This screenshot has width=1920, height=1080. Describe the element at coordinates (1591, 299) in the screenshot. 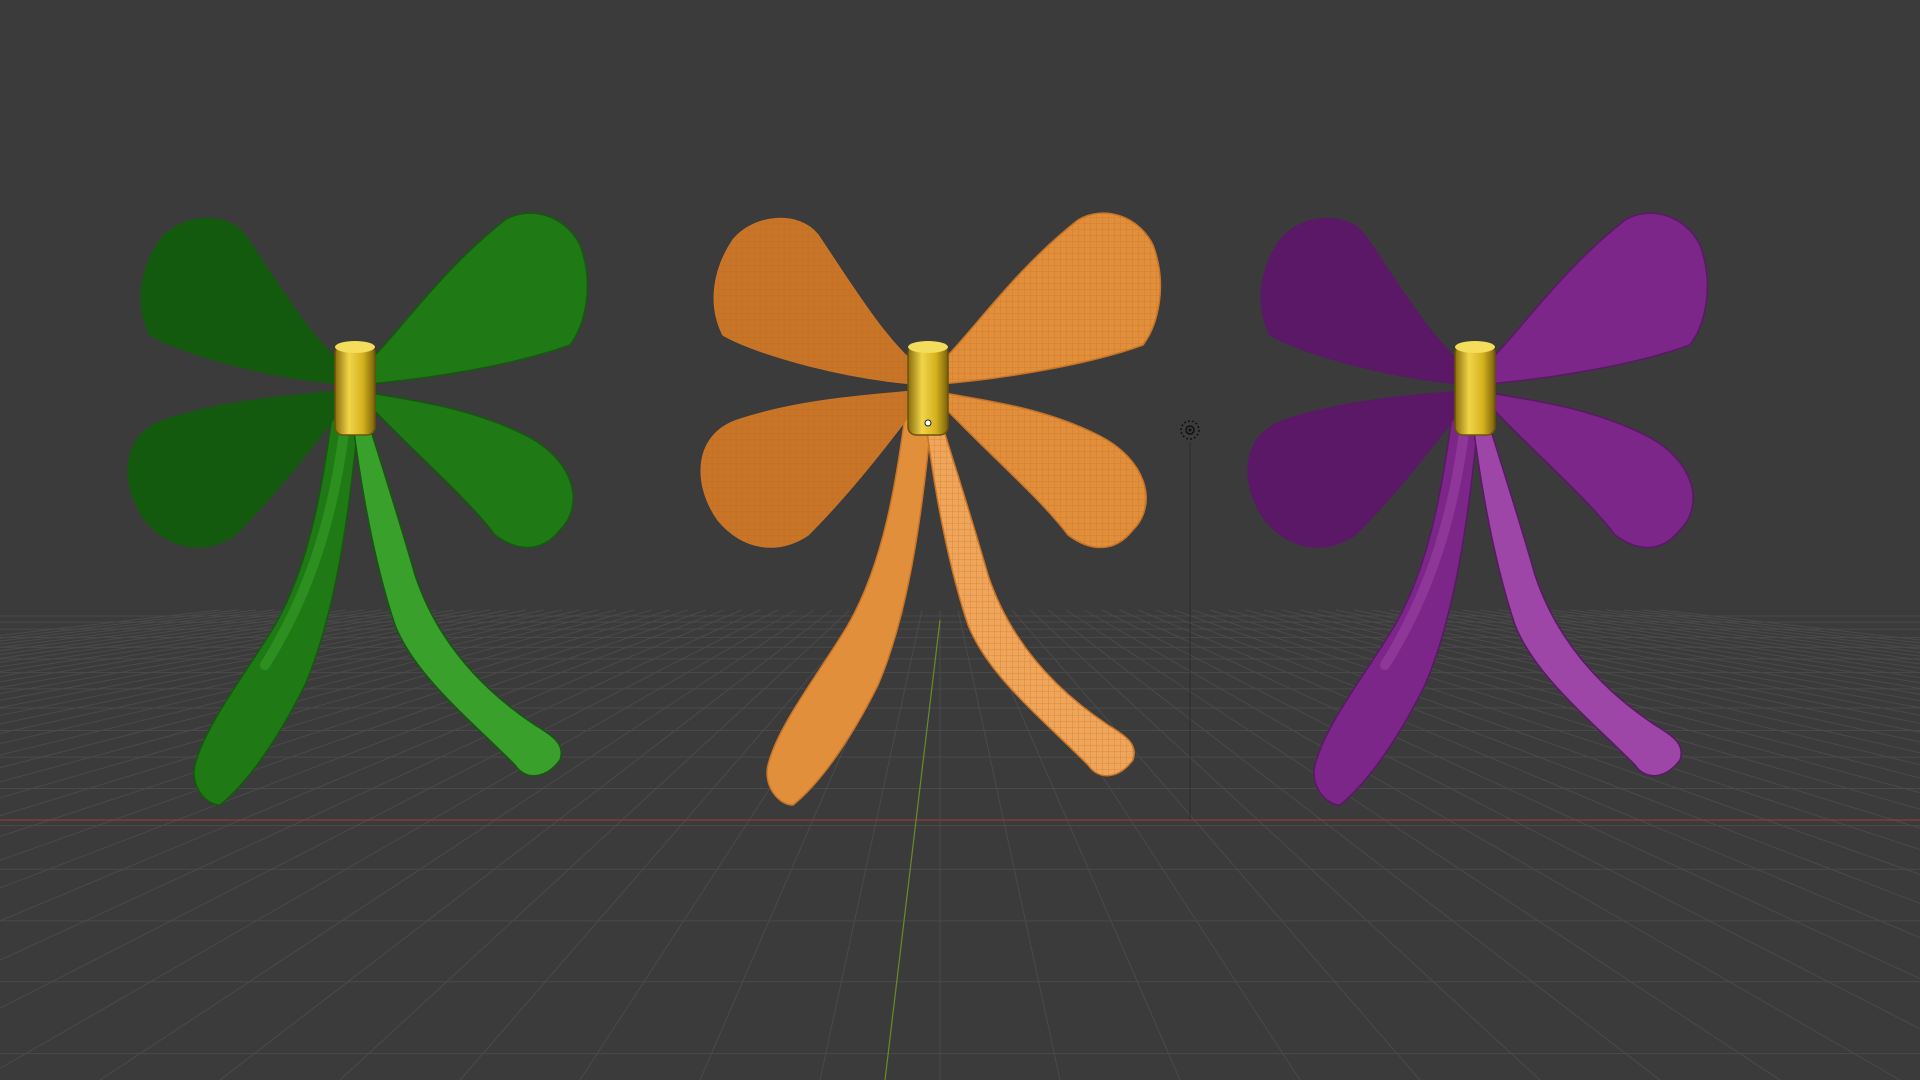

I see `bow-purple-upperRight` at that location.